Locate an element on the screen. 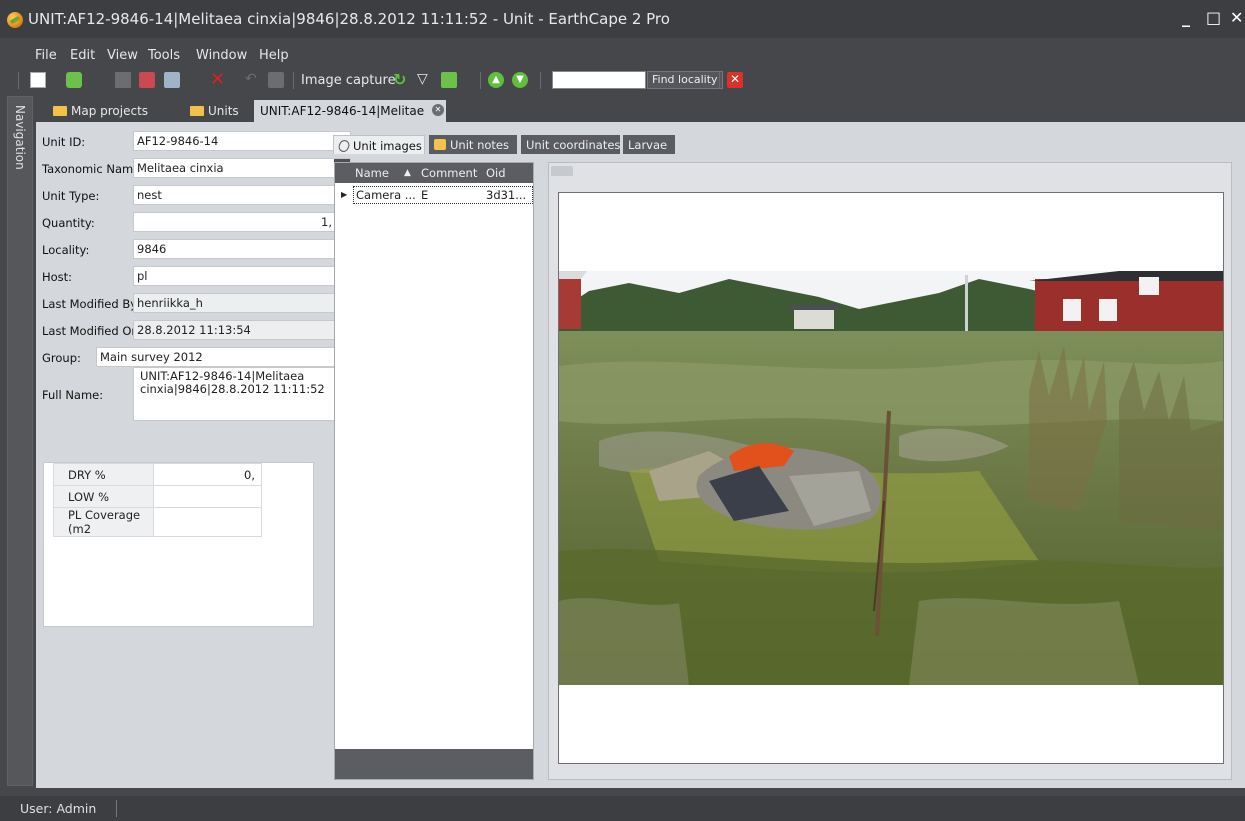 Image resolution: width=1245 pixels, height=821 pixels. last-modified-by-field: henriikka_h is located at coordinates (242, 303).